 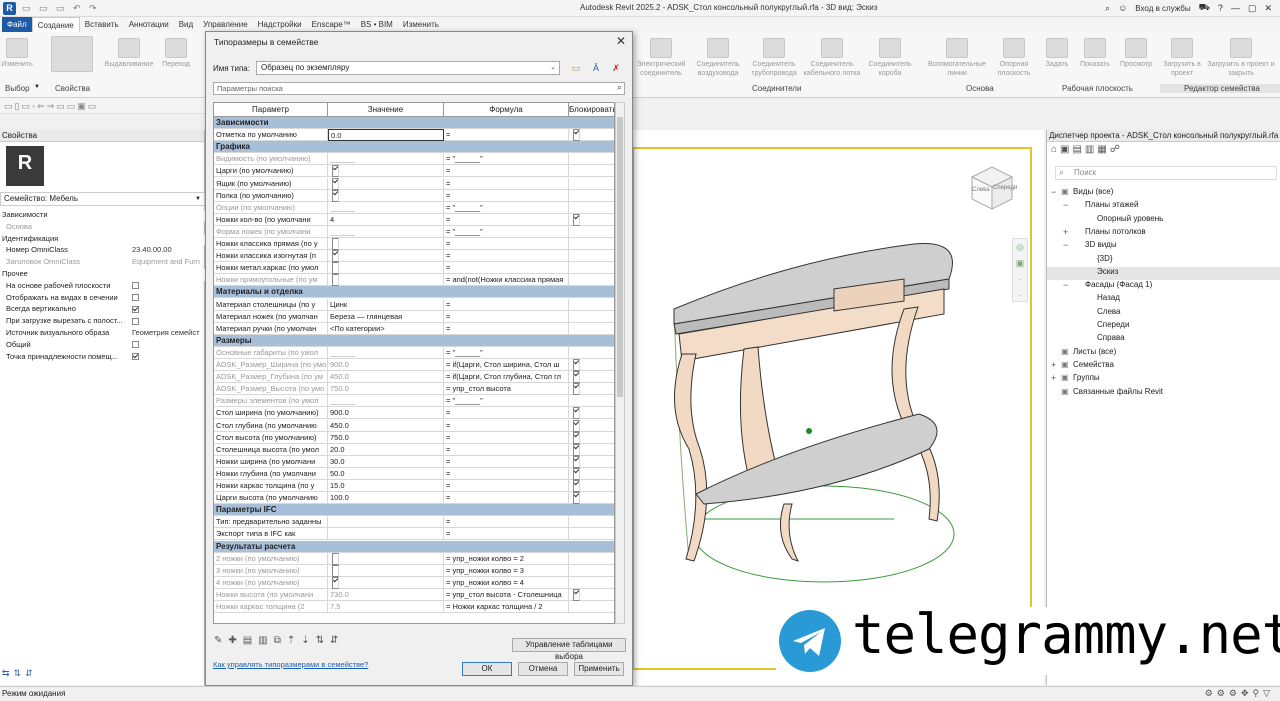 What do you see at coordinates (386, 135) in the screenshot?
I see `parameter-value: 0.0` at bounding box center [386, 135].